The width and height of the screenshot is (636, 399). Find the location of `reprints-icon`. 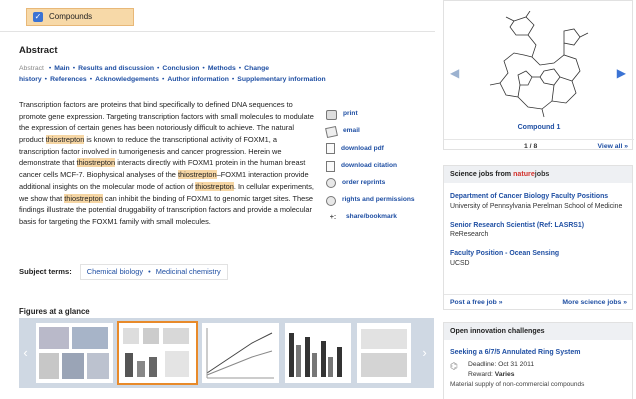

reprints-icon is located at coordinates (331, 183).